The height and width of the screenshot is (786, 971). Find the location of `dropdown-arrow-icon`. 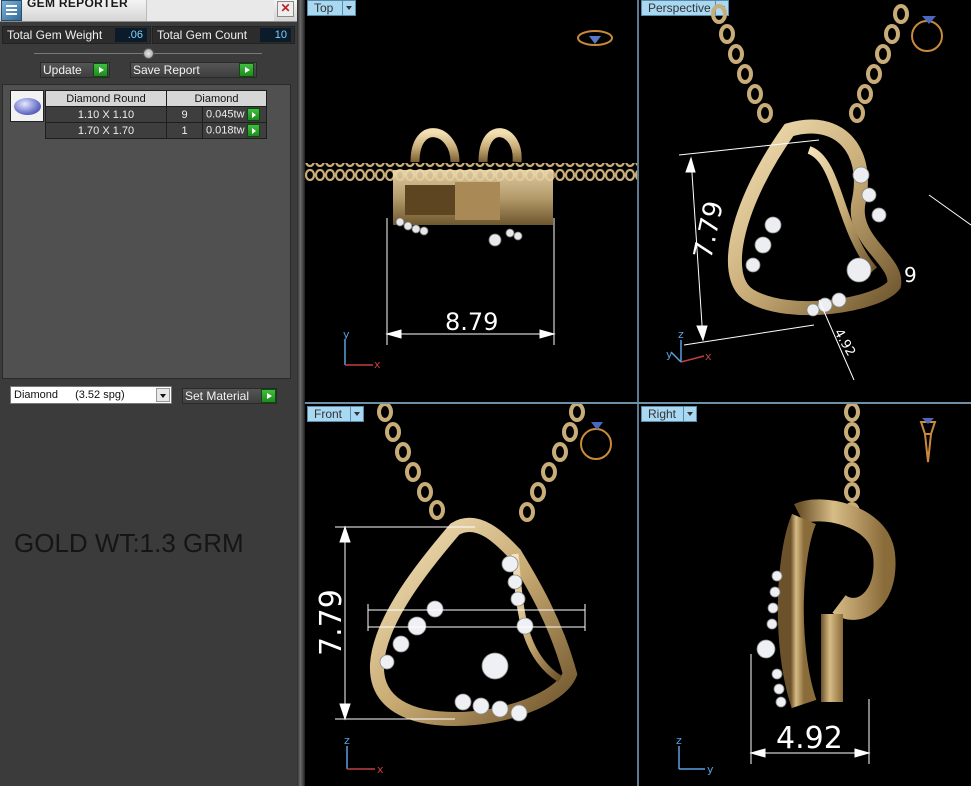

dropdown-arrow-icon is located at coordinates (163, 395).